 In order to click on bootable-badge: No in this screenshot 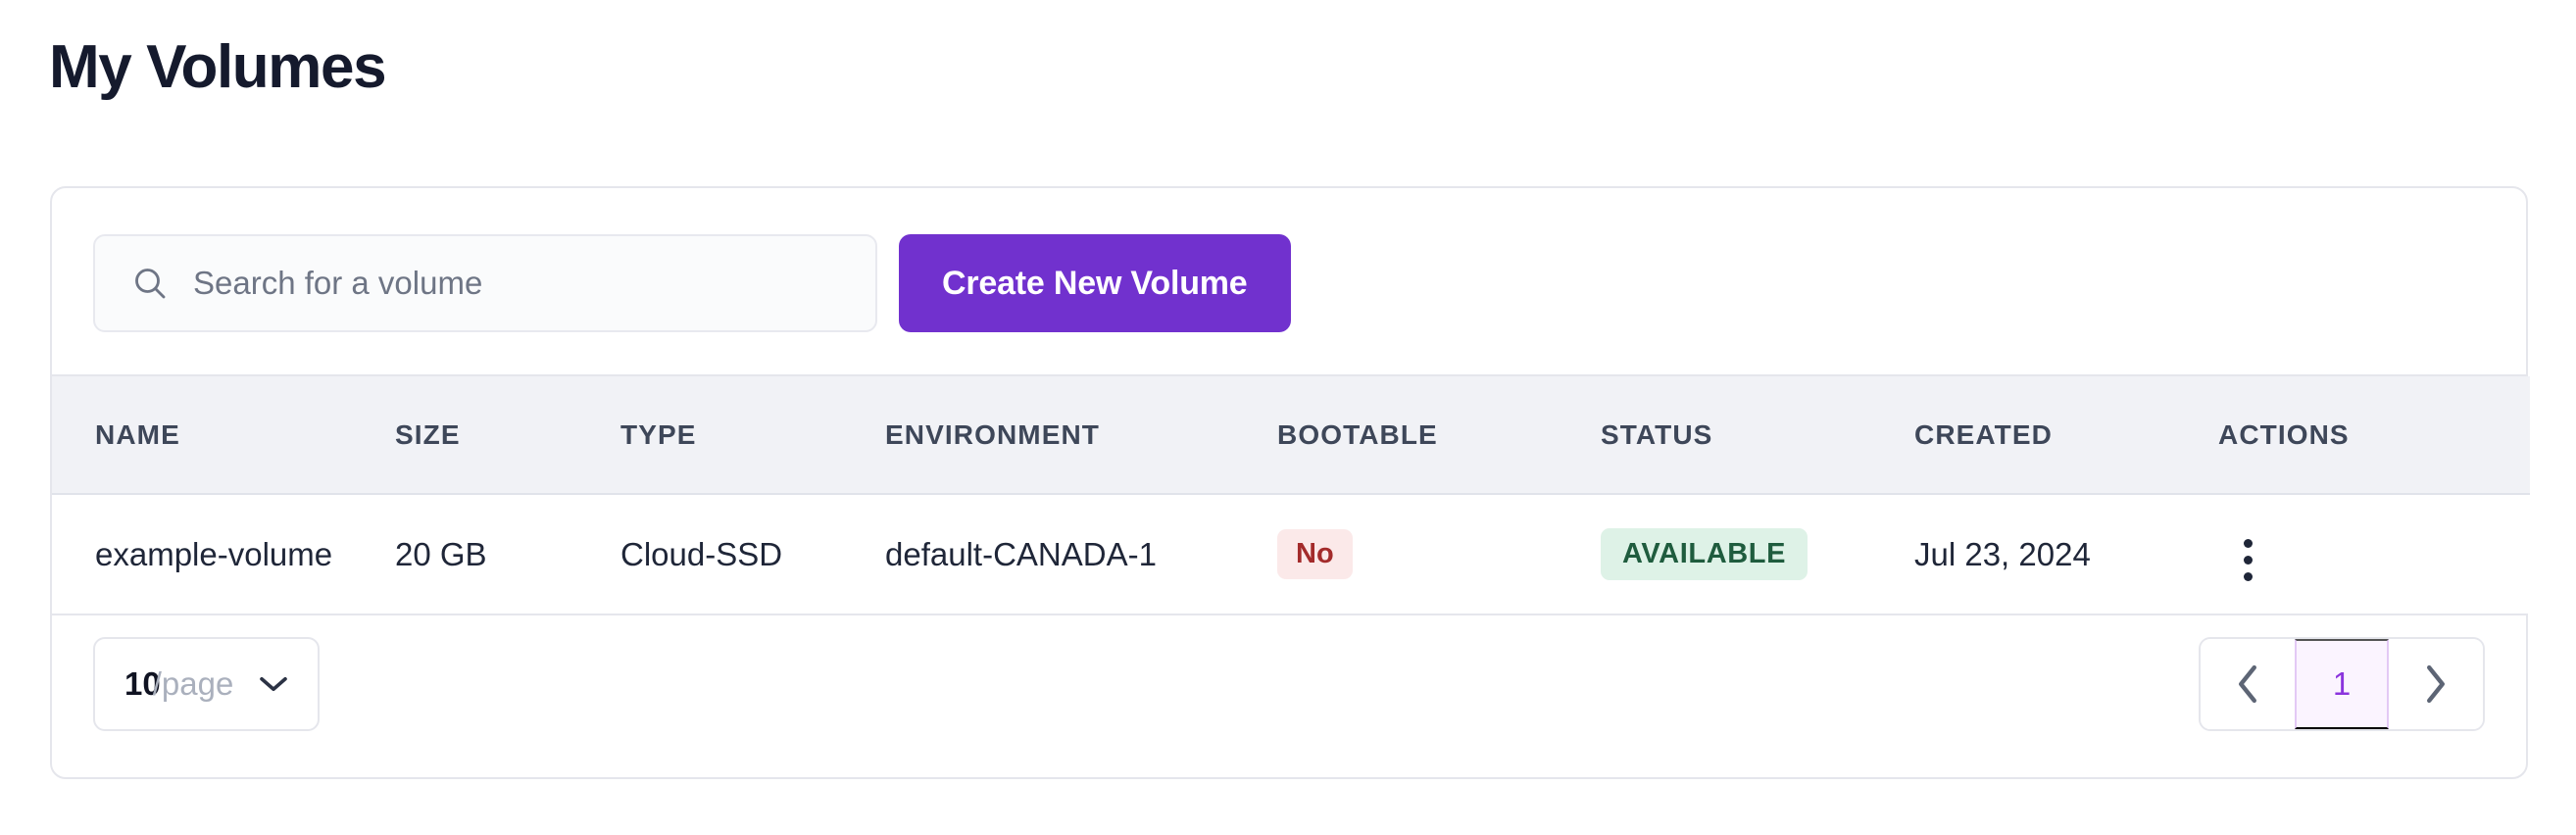, I will do `click(1315, 554)`.